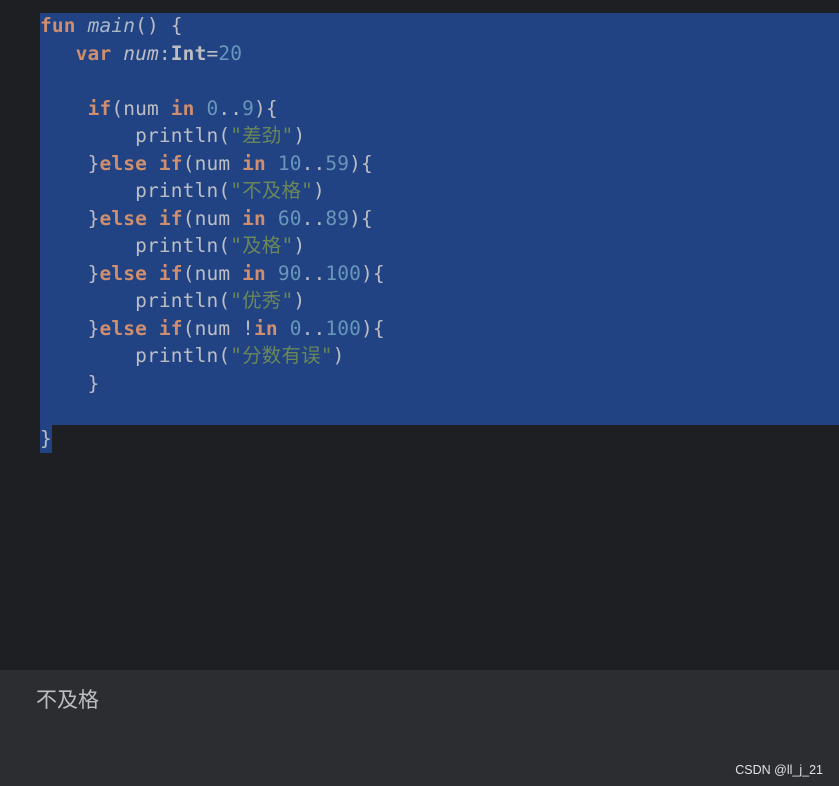 The image size is (839, 786). I want to click on punctuation: () {, so click(159, 25).